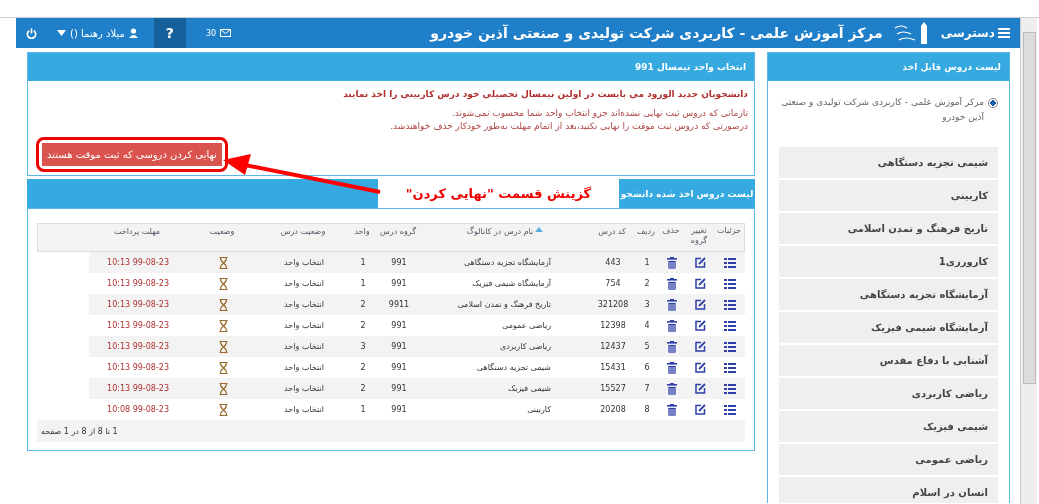 Image resolution: width=1039 pixels, height=504 pixels. Describe the element at coordinates (505, 237) in the screenshot. I see `column-header: نام درس در کاتالوگ` at that location.